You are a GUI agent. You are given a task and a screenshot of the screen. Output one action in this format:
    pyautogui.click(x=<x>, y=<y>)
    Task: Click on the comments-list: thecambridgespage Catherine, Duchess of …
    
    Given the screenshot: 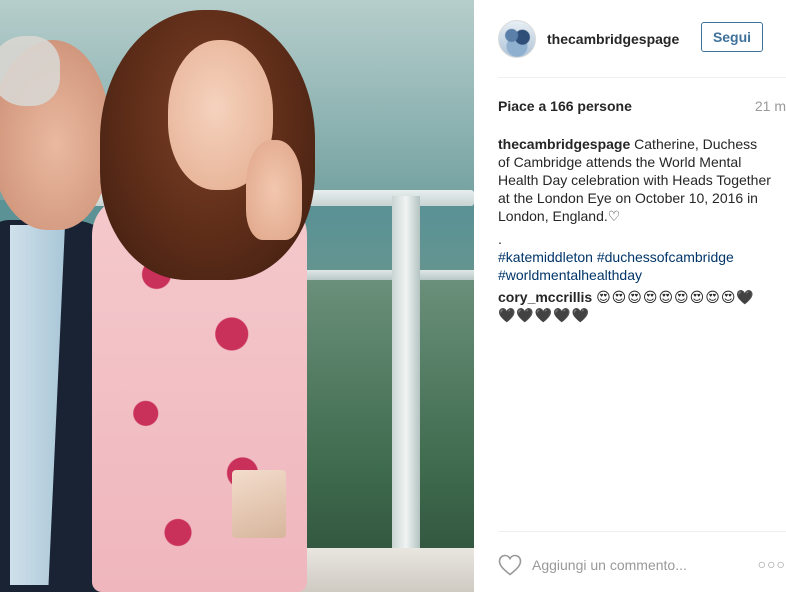 What is the action you would take?
    pyautogui.click(x=635, y=229)
    